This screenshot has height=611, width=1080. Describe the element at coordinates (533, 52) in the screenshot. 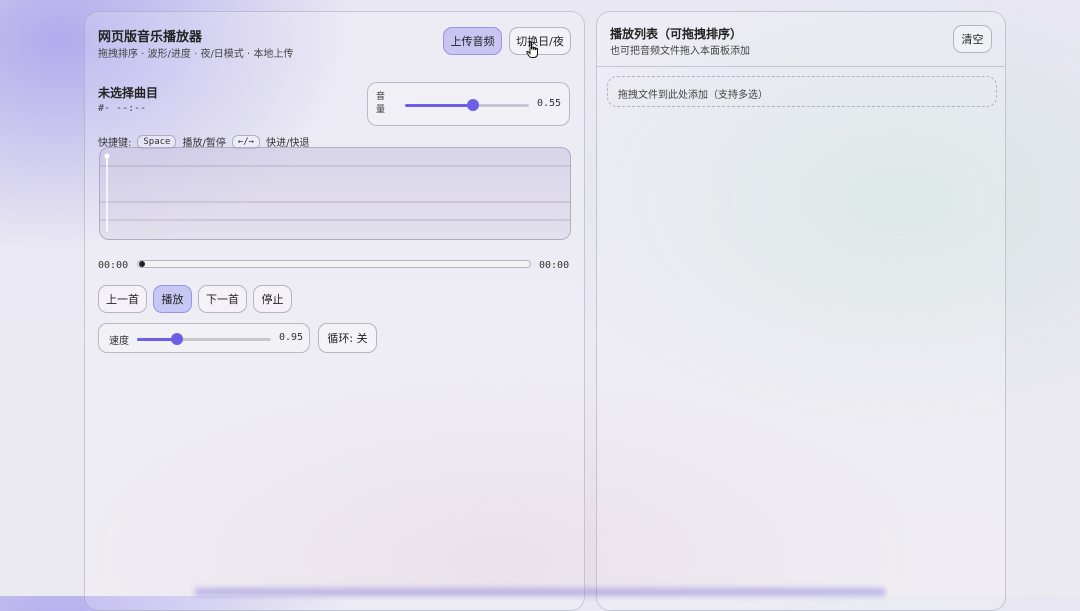

I see `hand-pointer-cursor-icon` at that location.